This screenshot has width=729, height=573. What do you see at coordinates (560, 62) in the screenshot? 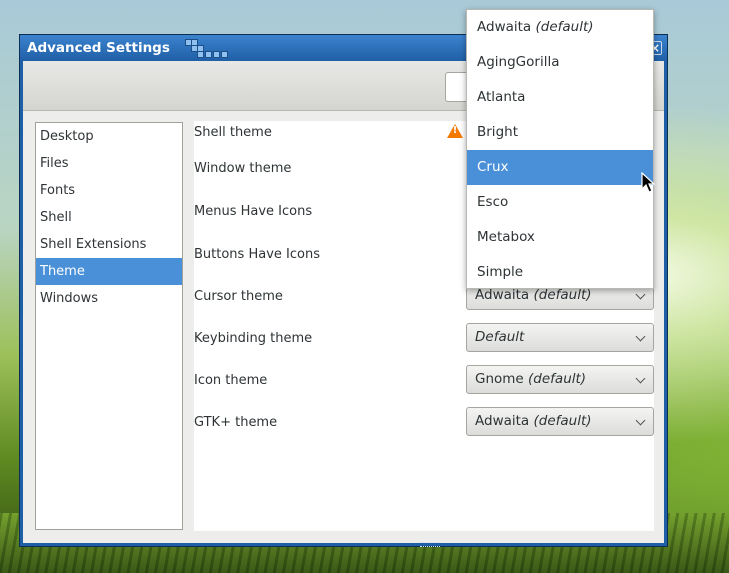
I see `menu-item-aginggorilla: AgingGorilla` at bounding box center [560, 62].